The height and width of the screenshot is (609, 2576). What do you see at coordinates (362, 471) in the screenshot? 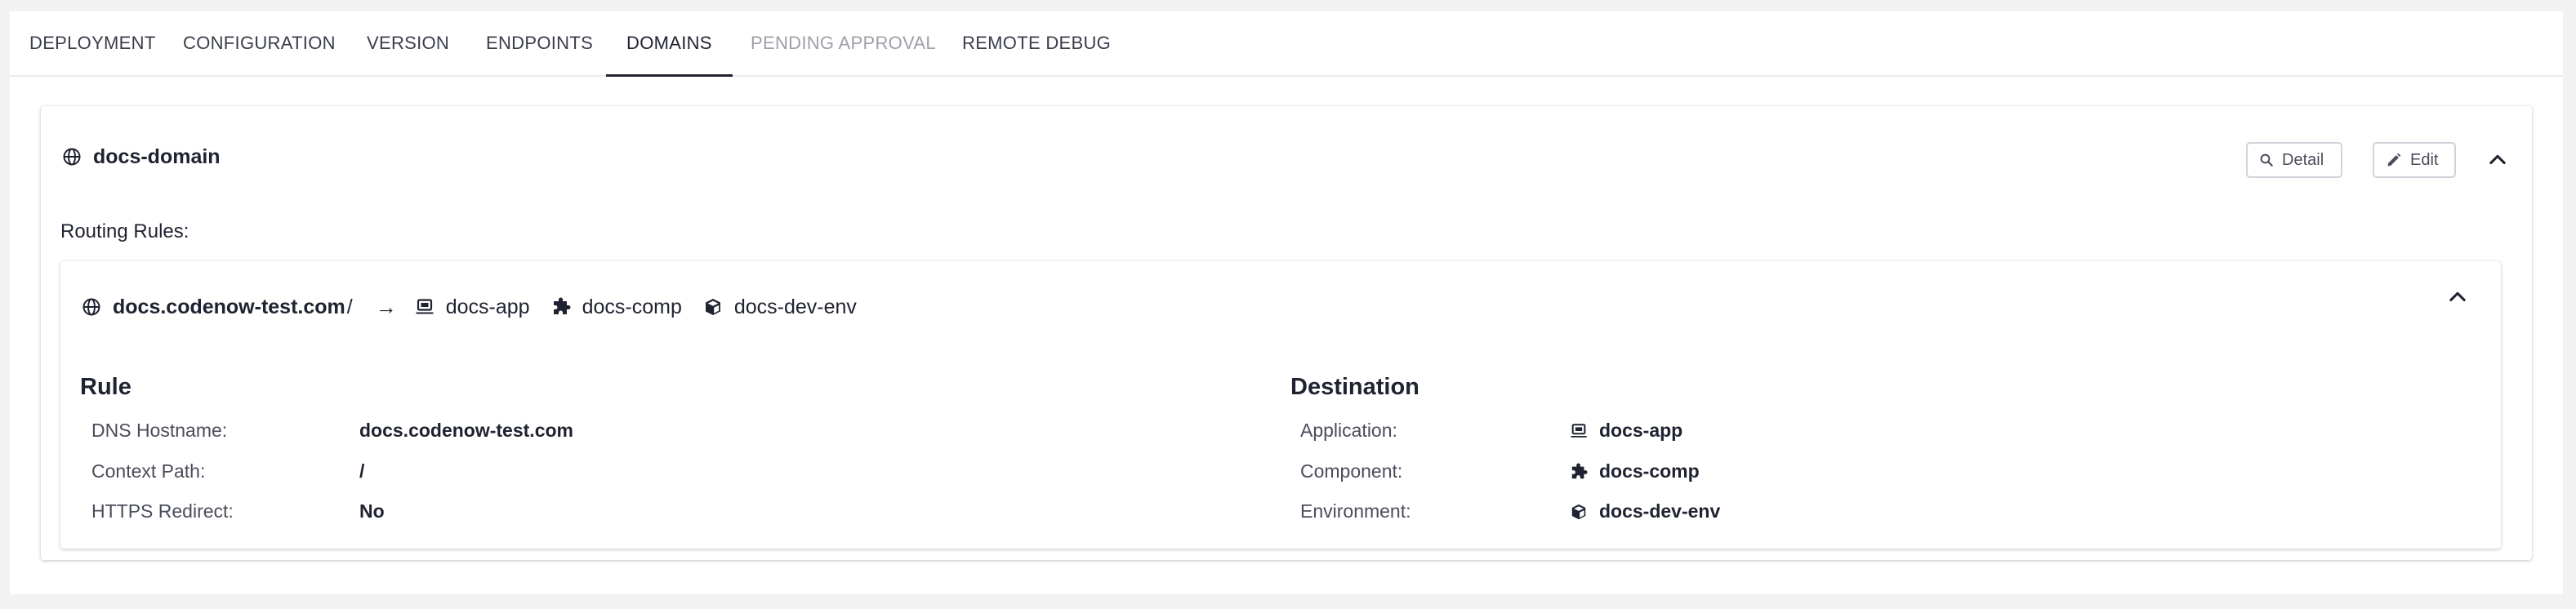
I see `context-path-value: /` at bounding box center [362, 471].